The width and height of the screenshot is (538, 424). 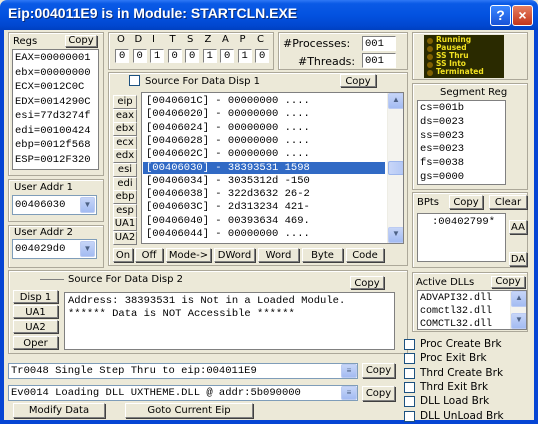 I want to click on dlls-copy-button: Copy, so click(x=508, y=282).